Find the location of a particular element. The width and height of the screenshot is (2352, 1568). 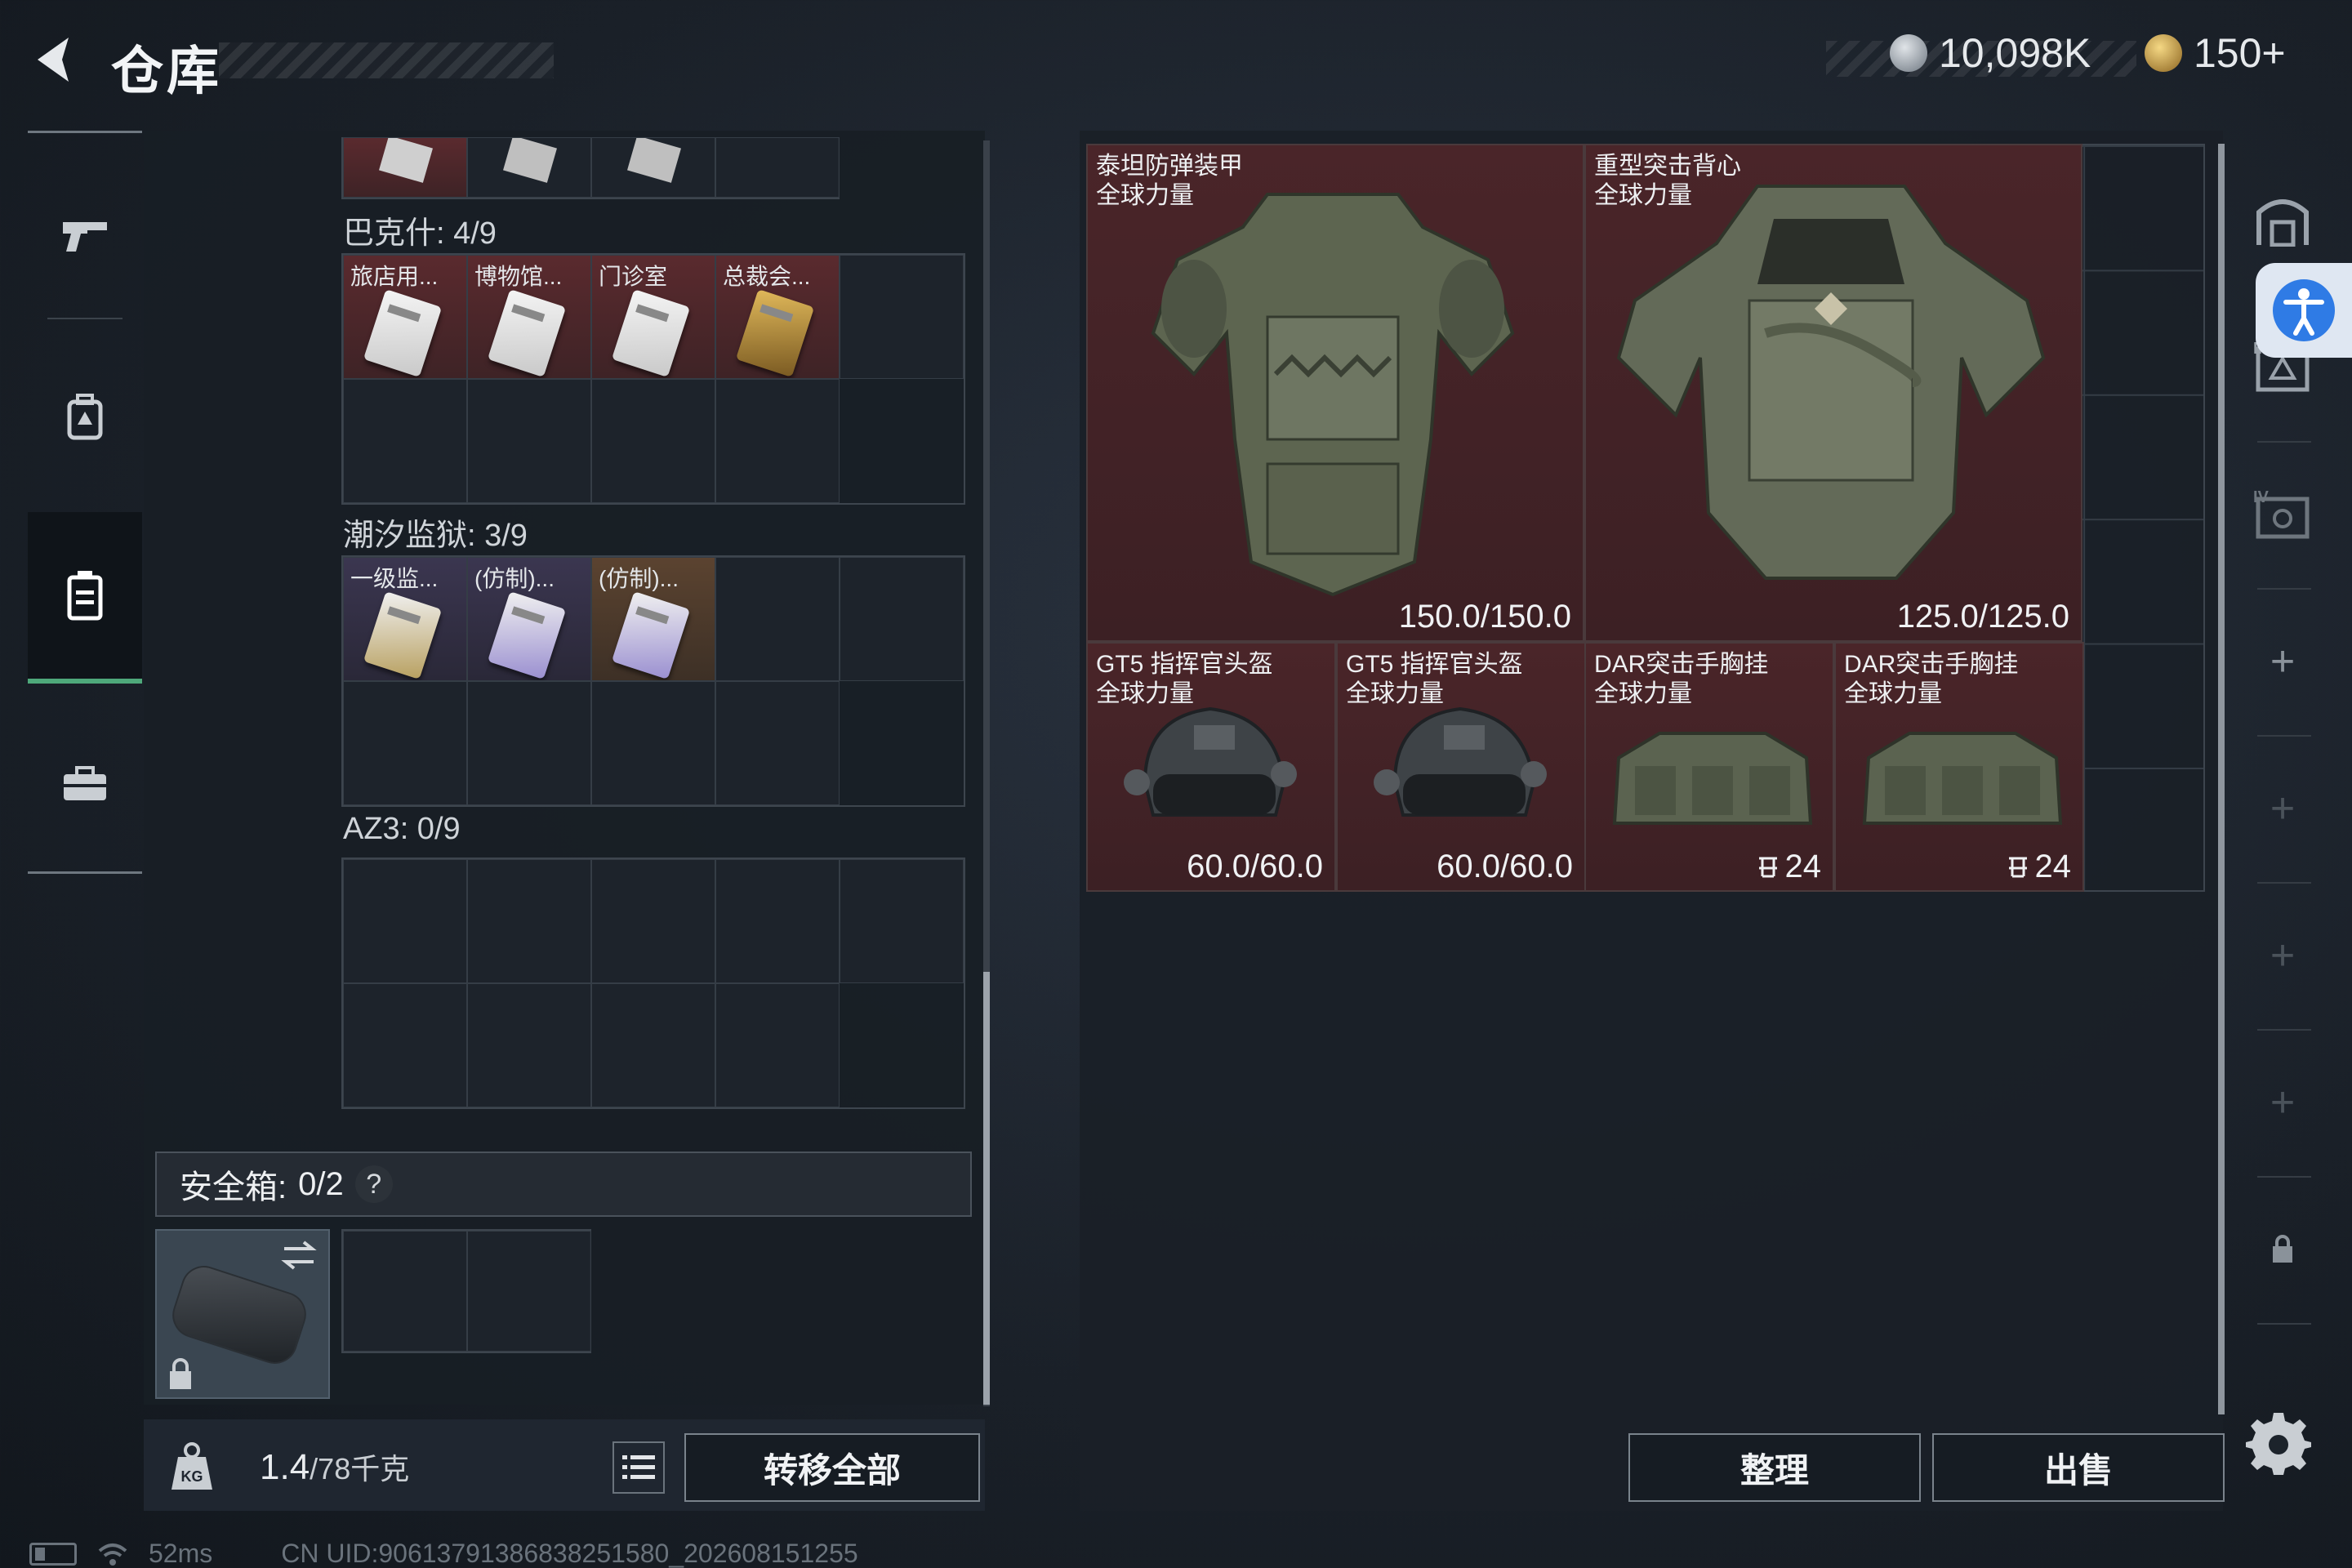

svg-text: KG is located at coordinates (192, 1476).